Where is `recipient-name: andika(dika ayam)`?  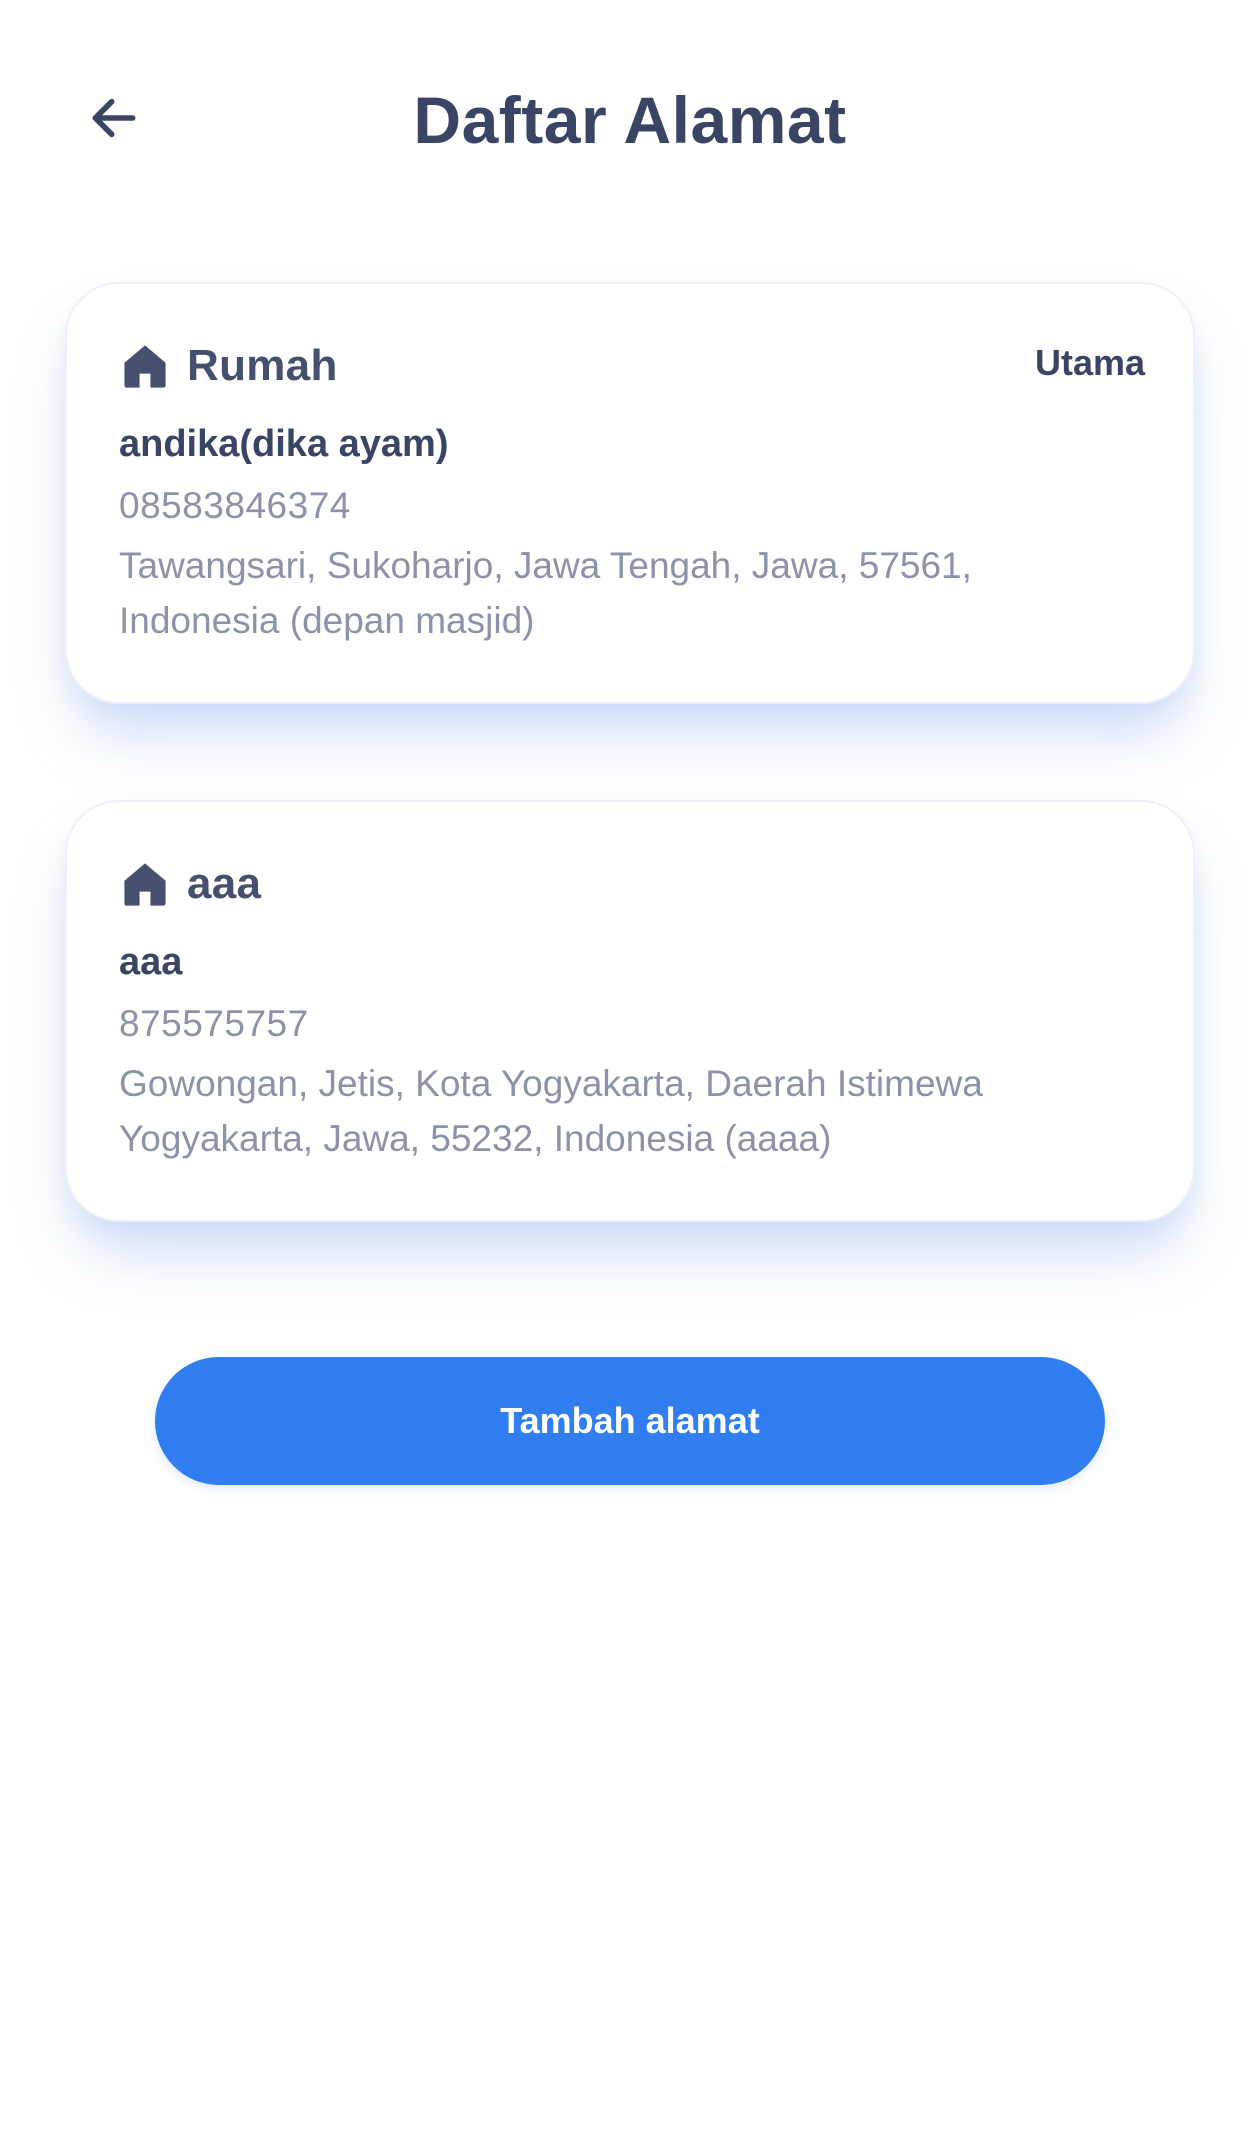 recipient-name: andika(dika ayam) is located at coordinates (284, 444).